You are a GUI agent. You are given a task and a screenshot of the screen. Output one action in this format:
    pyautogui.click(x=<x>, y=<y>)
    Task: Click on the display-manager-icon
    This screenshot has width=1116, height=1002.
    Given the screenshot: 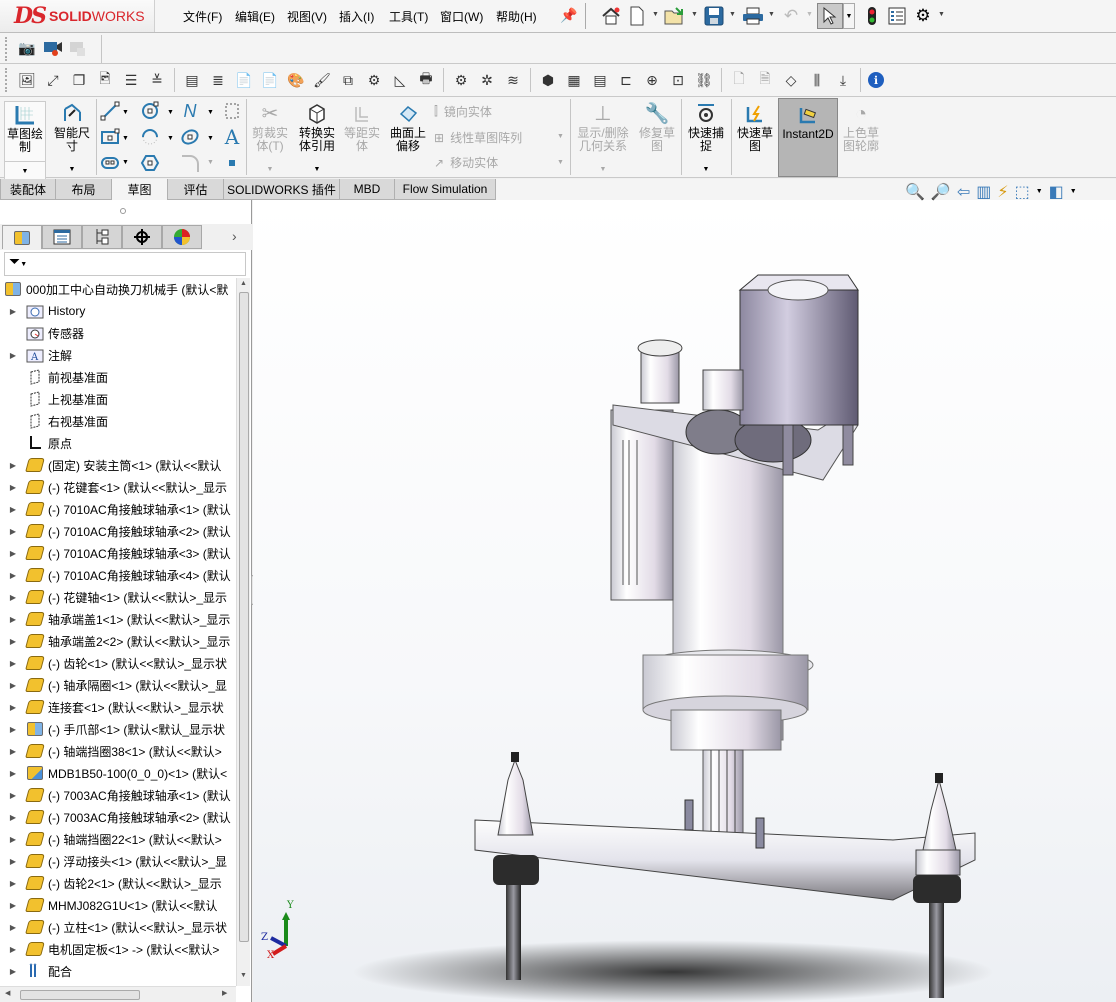 What is the action you would take?
    pyautogui.click(x=182, y=237)
    